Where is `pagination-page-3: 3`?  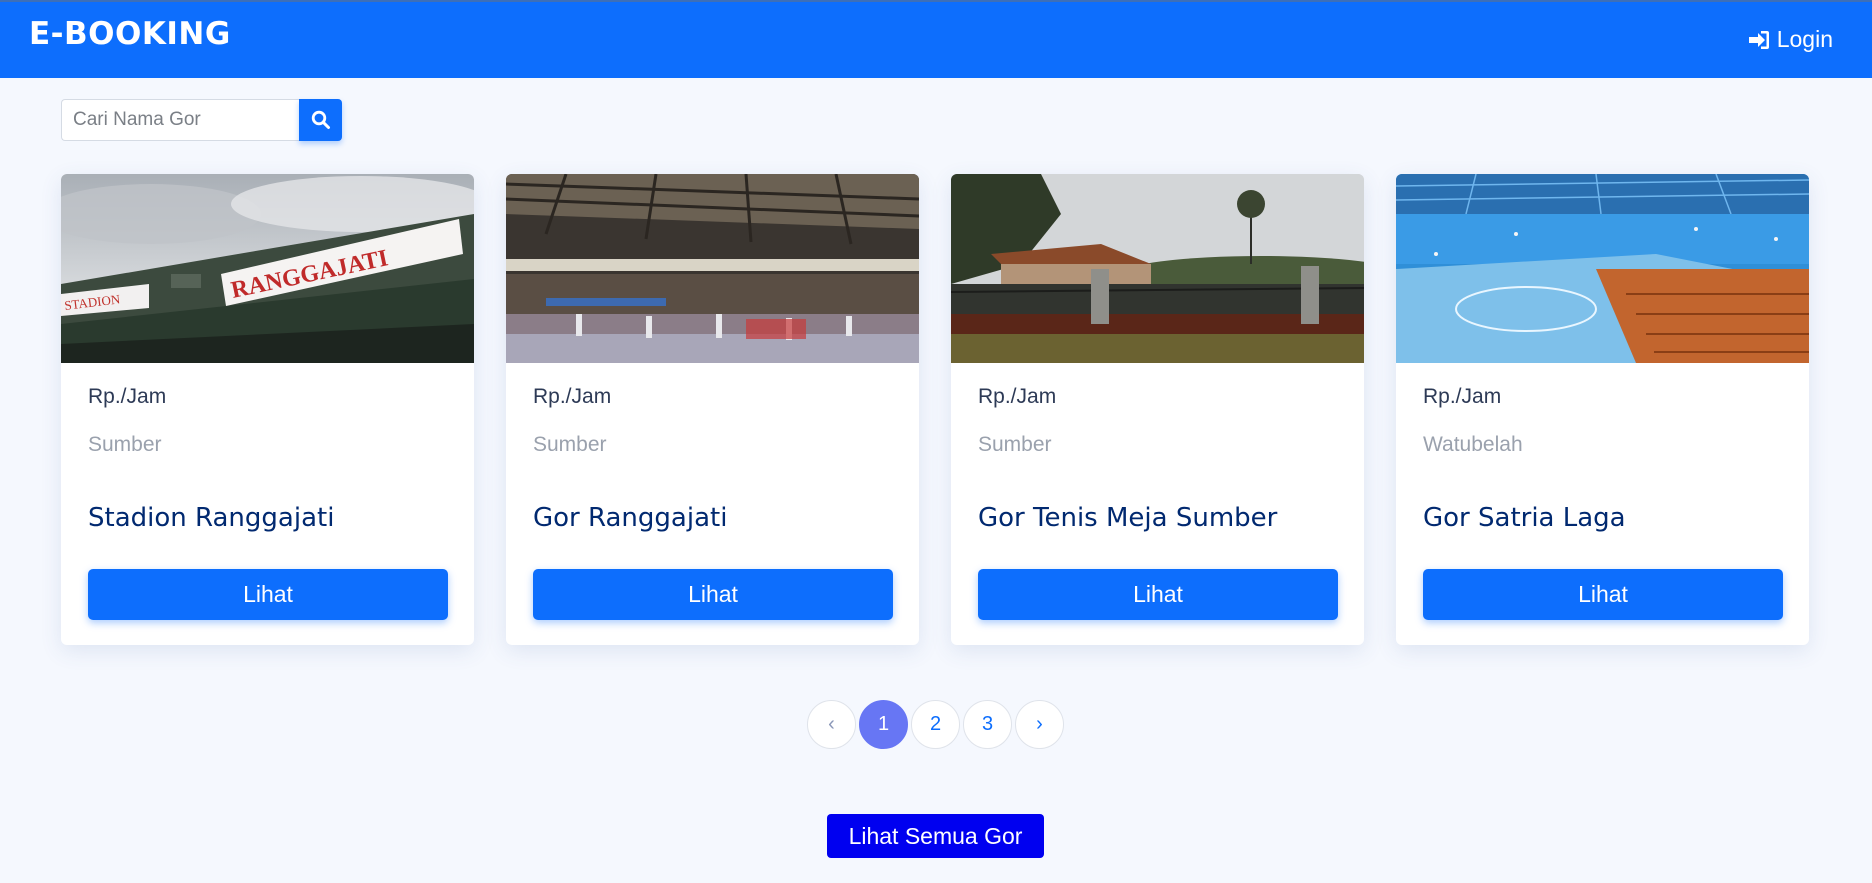 pagination-page-3: 3 is located at coordinates (987, 724).